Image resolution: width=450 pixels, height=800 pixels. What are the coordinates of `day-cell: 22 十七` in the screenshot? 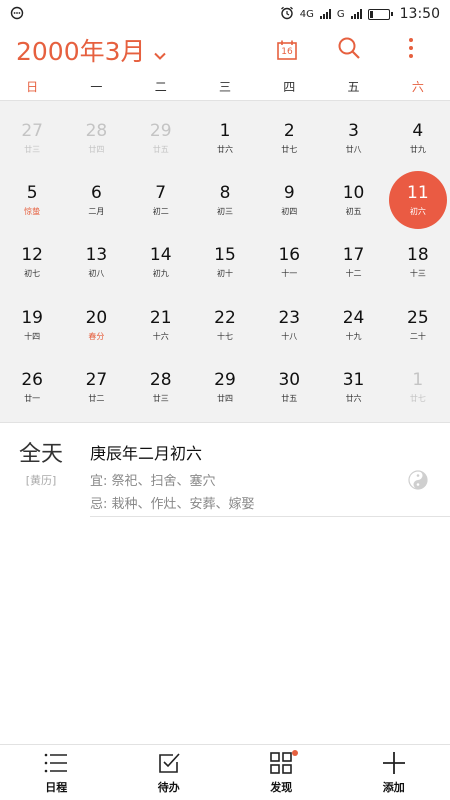 It's located at (225, 325).